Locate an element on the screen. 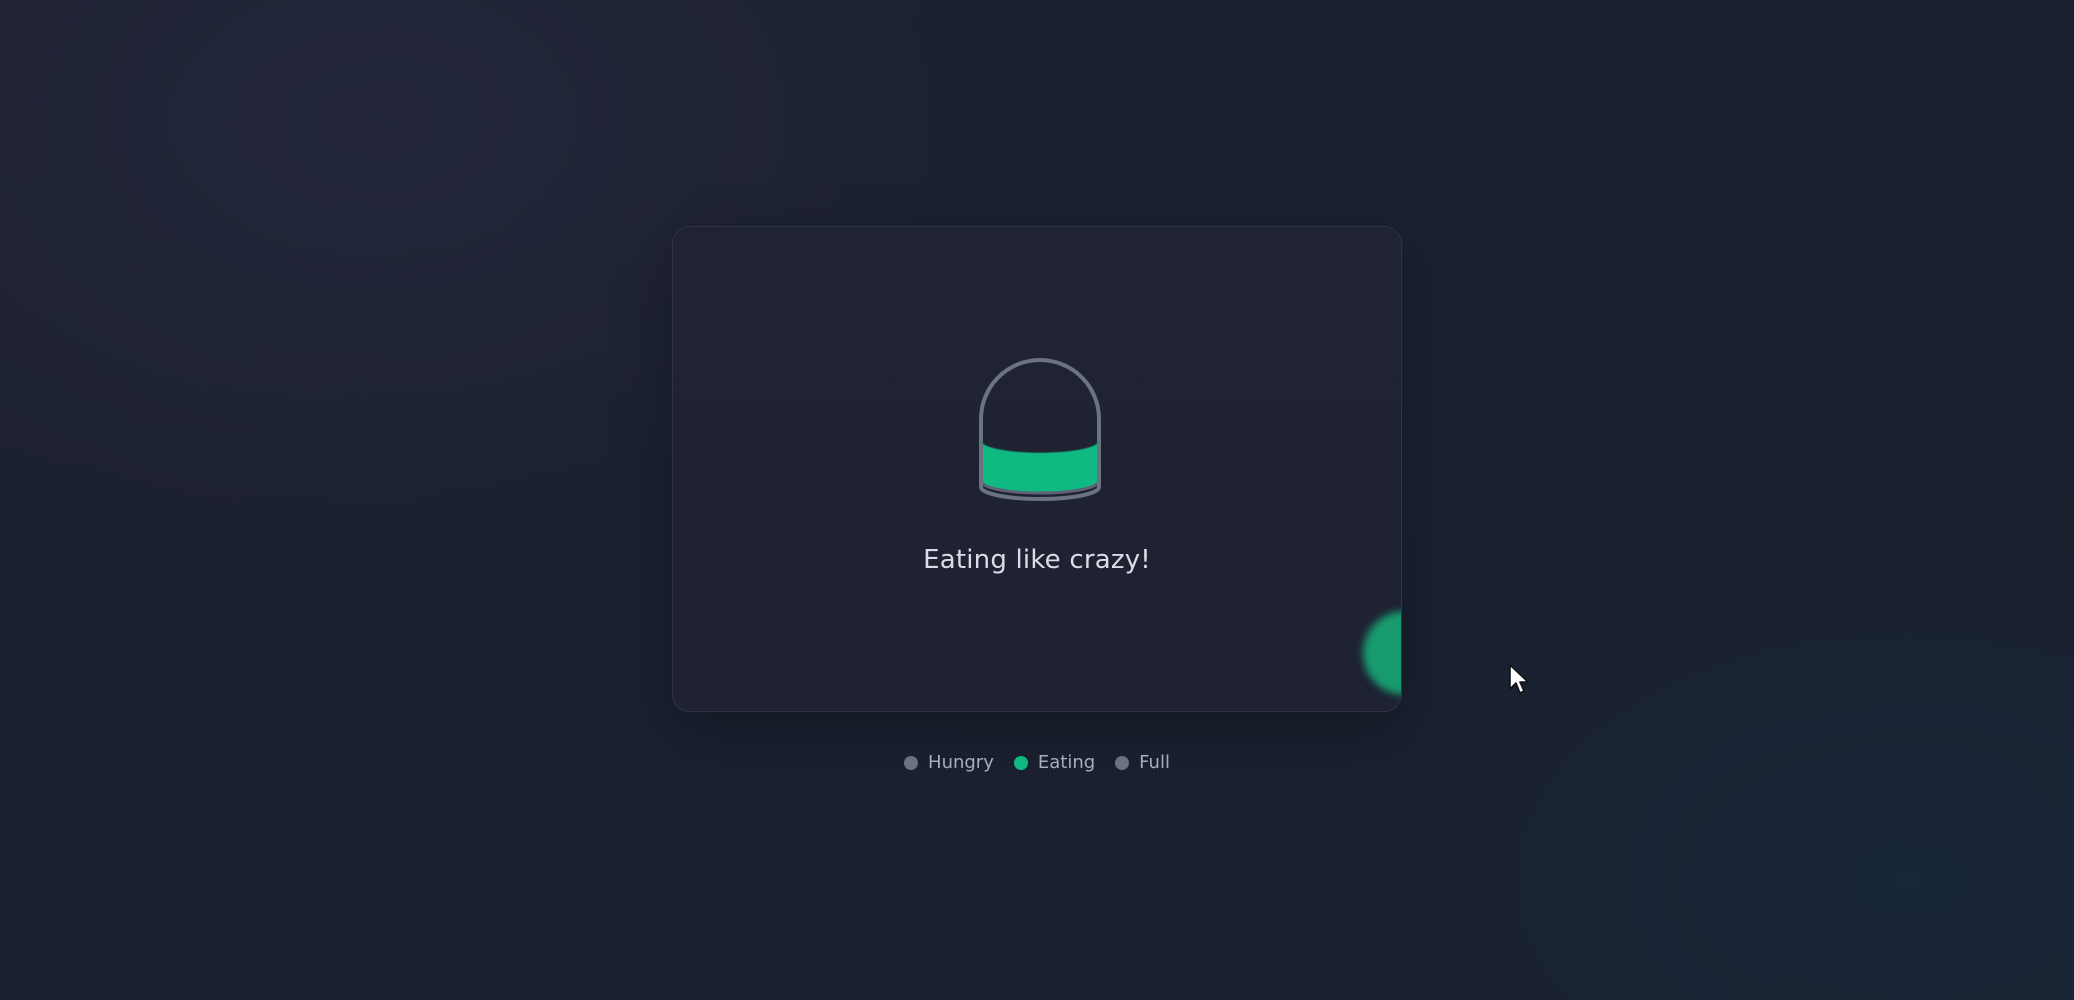  state-legend: Hungry Eating Full is located at coordinates (1037, 762).